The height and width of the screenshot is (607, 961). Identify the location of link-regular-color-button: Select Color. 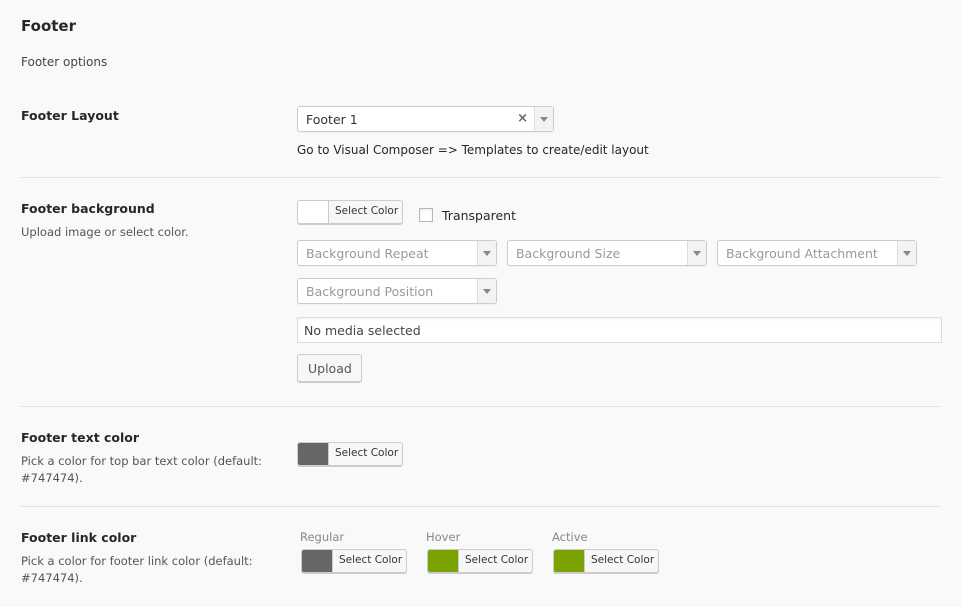
(354, 561).